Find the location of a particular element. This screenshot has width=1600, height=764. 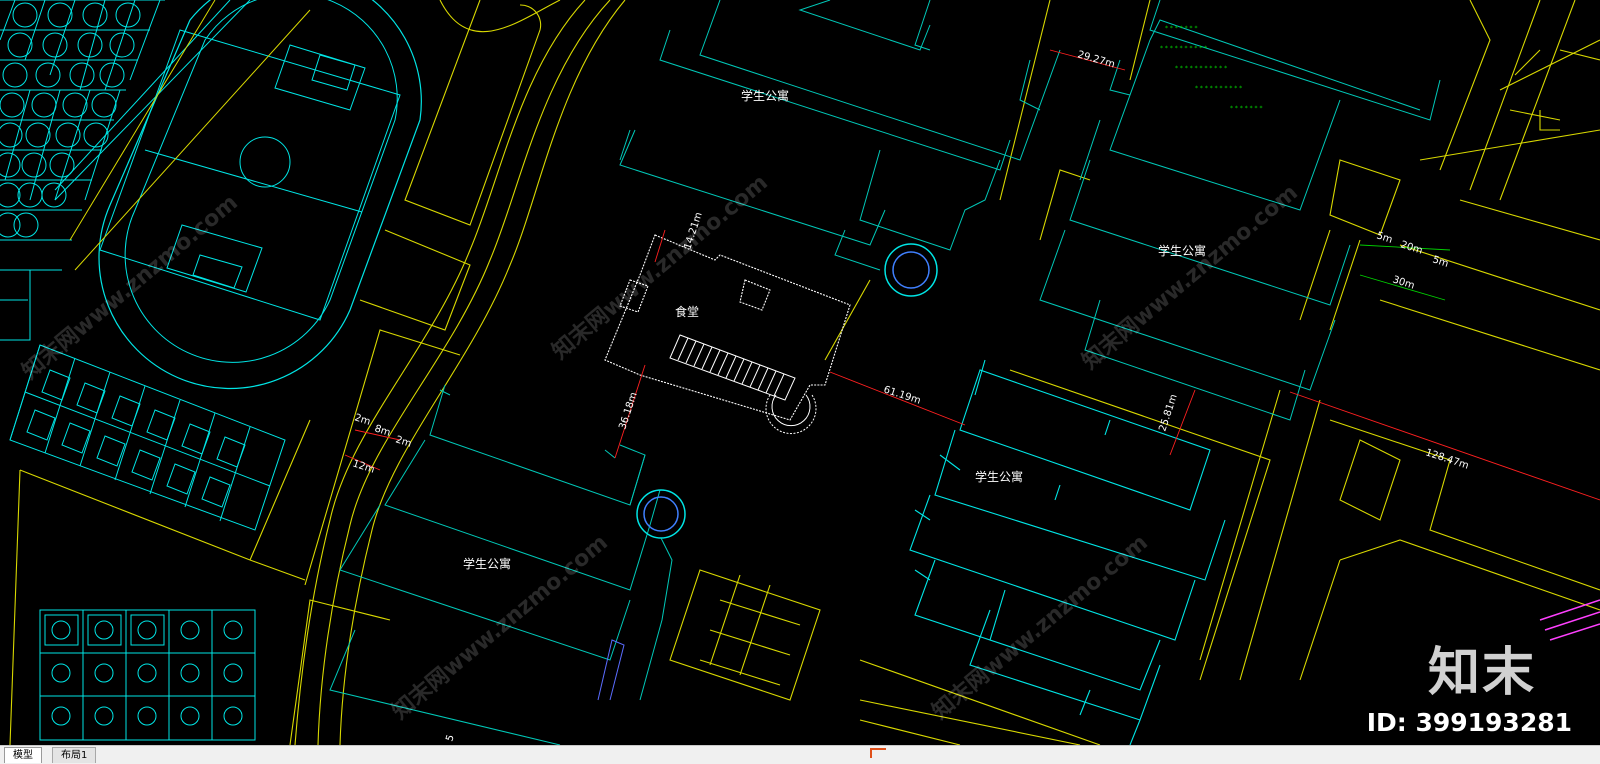

basketball-courts is located at coordinates (147, 675).